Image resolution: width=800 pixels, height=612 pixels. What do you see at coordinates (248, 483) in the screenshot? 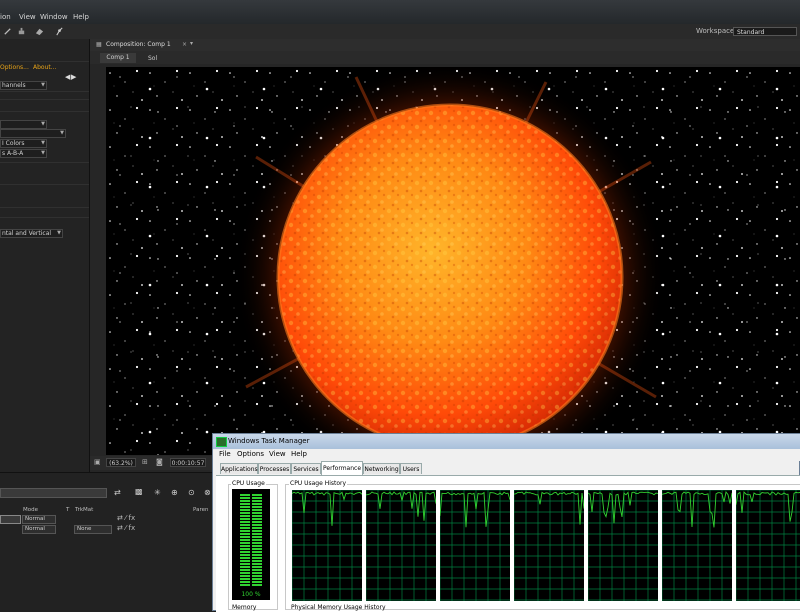
I see `cpu-usage-label: CPU Usage` at bounding box center [248, 483].